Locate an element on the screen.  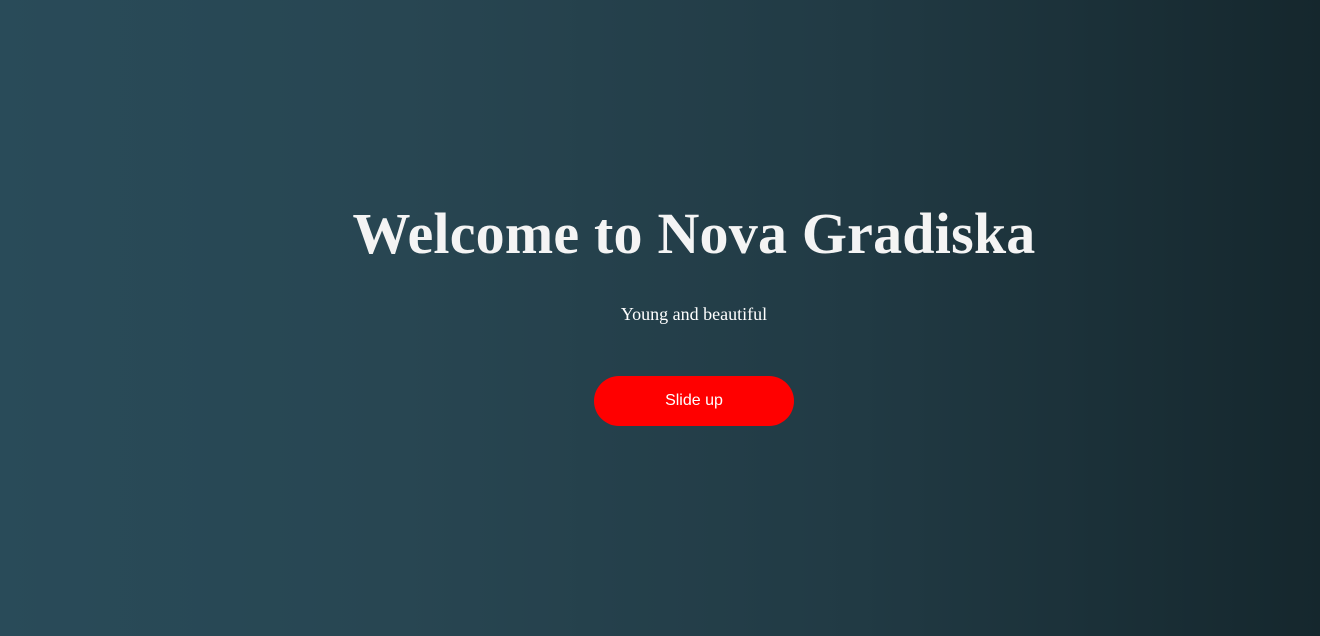
page-title: Welcome to Nova Gradiska is located at coordinates (694, 233).